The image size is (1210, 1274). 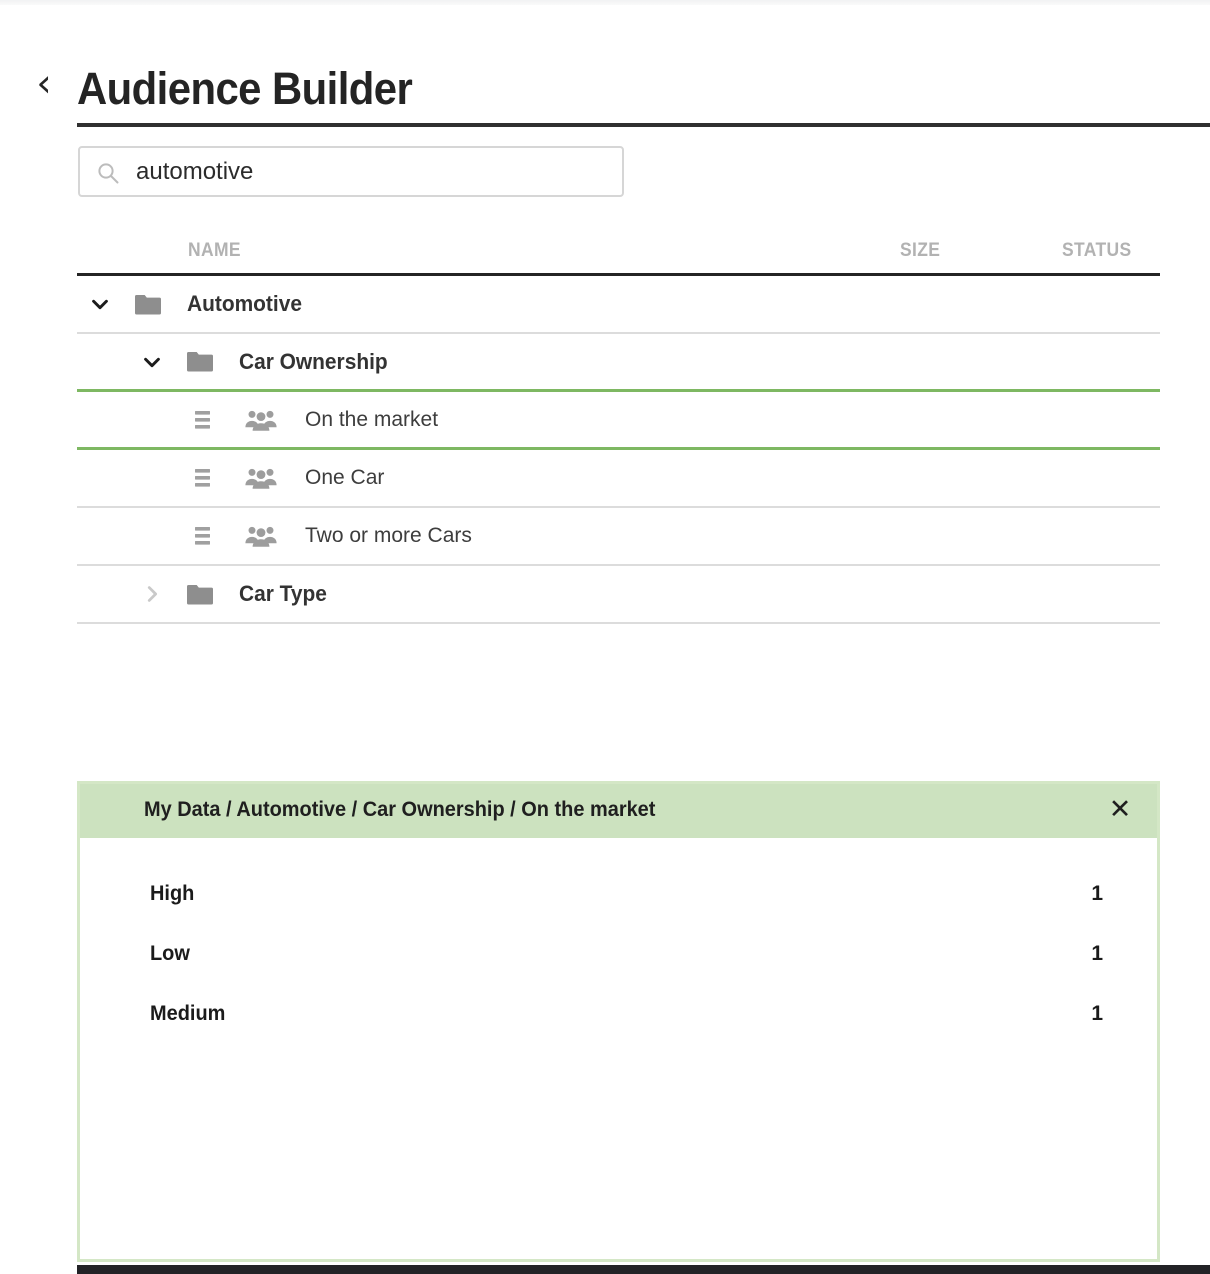 I want to click on table-row: Car Type, so click(x=618, y=595).